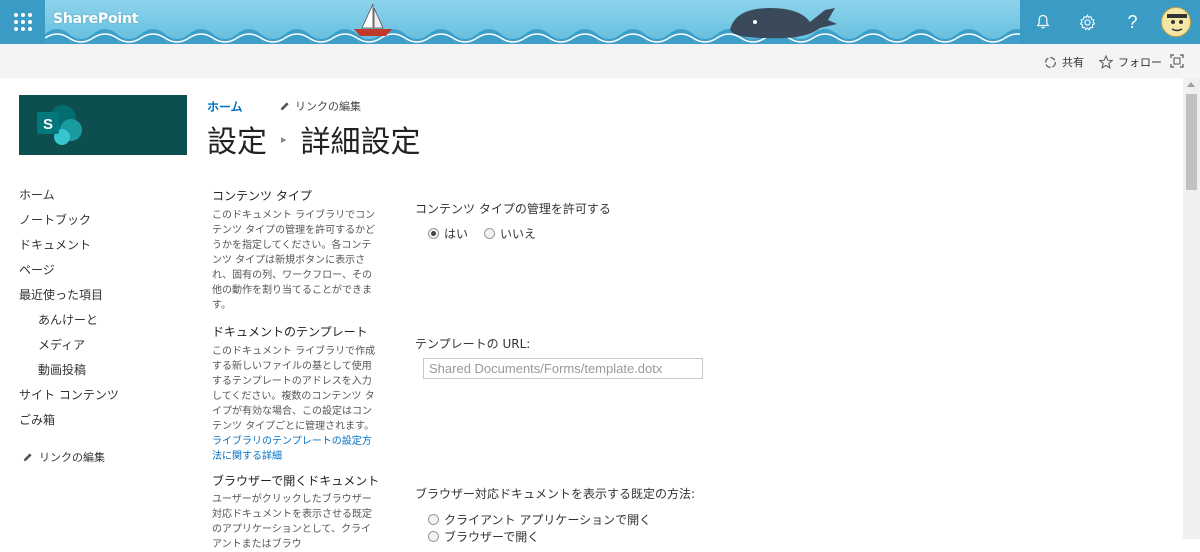  I want to click on nav-item-pages: ページ, so click(37, 269).